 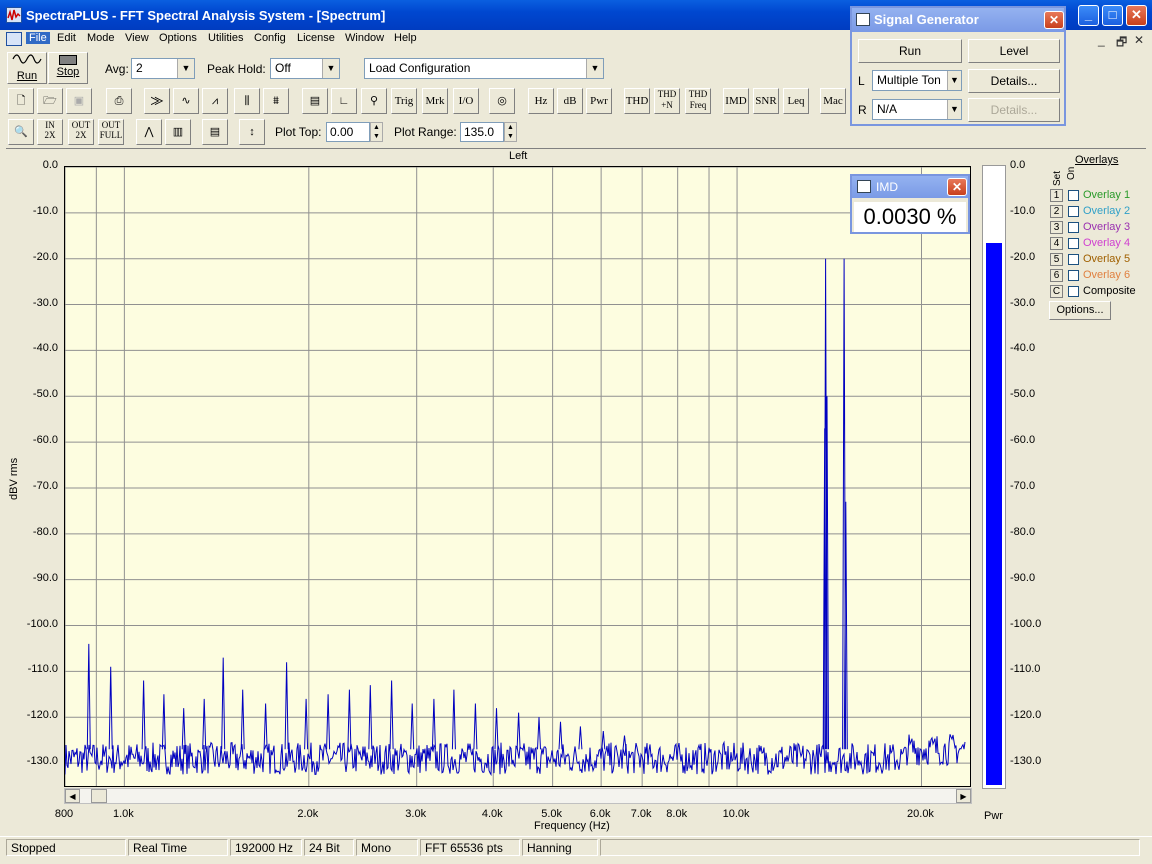 I want to click on thd-n-button: THD +N, so click(x=667, y=101).